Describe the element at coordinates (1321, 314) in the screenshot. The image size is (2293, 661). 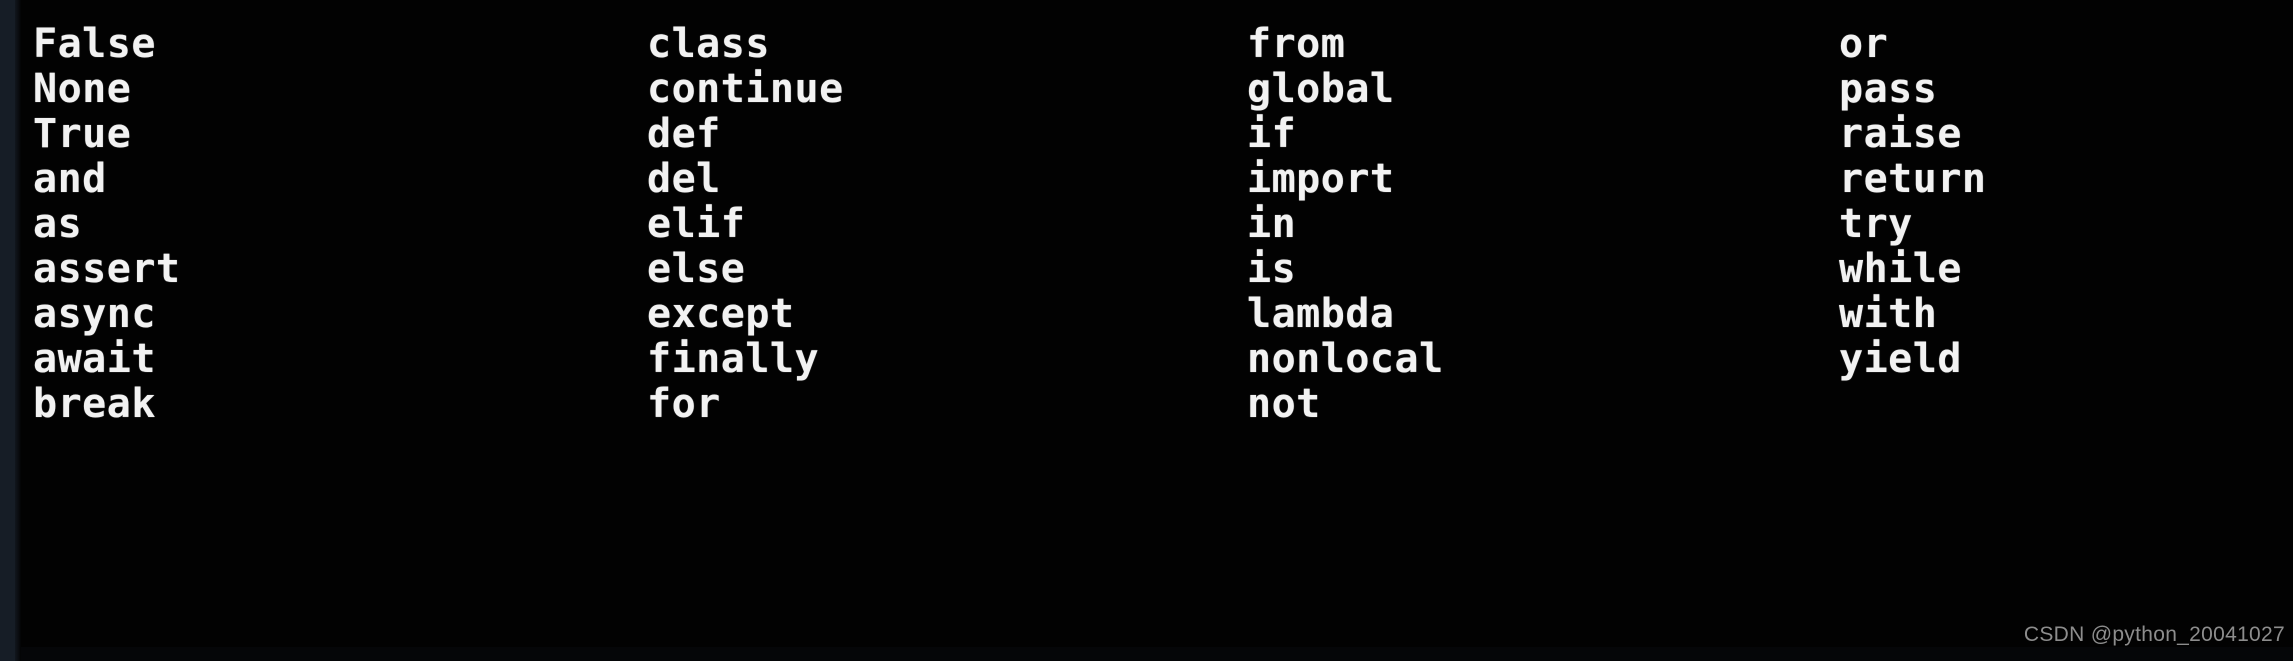
I see `keyword-item: lambda` at that location.